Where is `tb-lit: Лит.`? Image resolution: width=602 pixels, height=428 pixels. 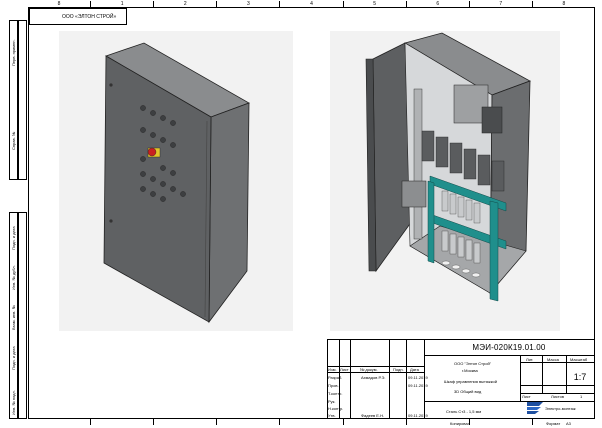 tb-lit: Лит. is located at coordinates (530, 359).